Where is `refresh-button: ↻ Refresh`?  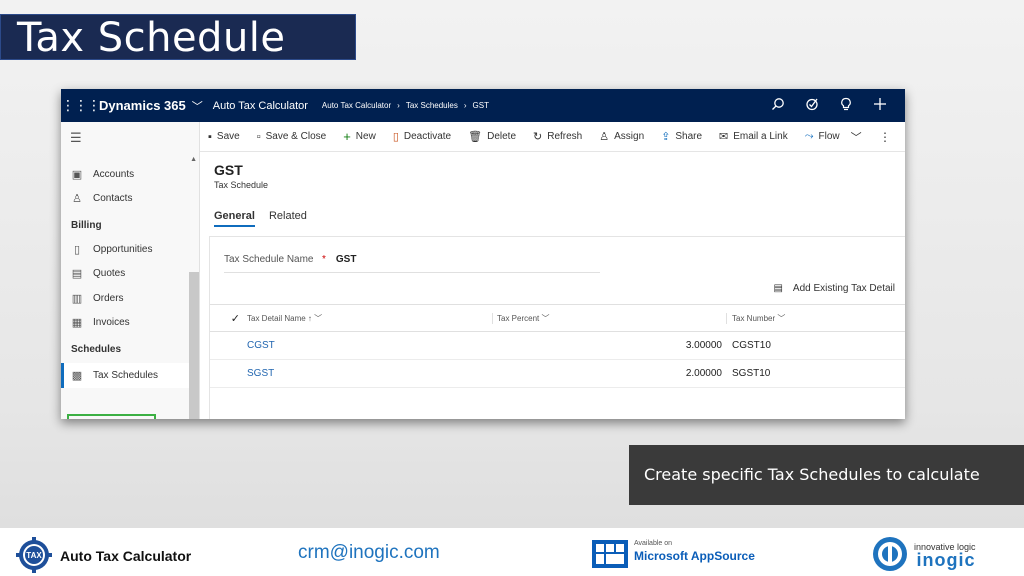
refresh-button: ↻ Refresh is located at coordinates (557, 136).